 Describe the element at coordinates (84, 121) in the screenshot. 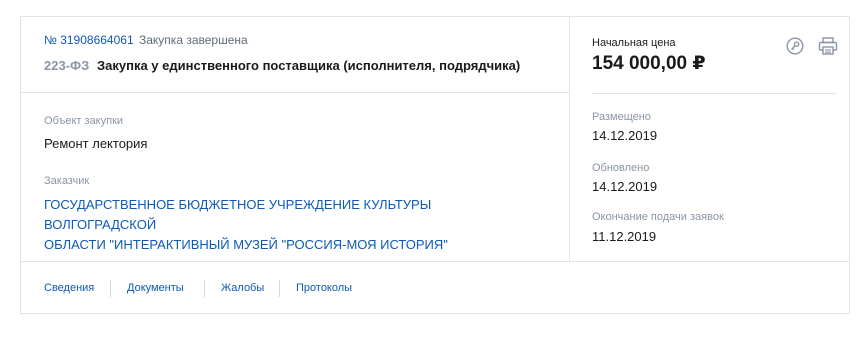

I see `object-label: Объект закупки` at that location.